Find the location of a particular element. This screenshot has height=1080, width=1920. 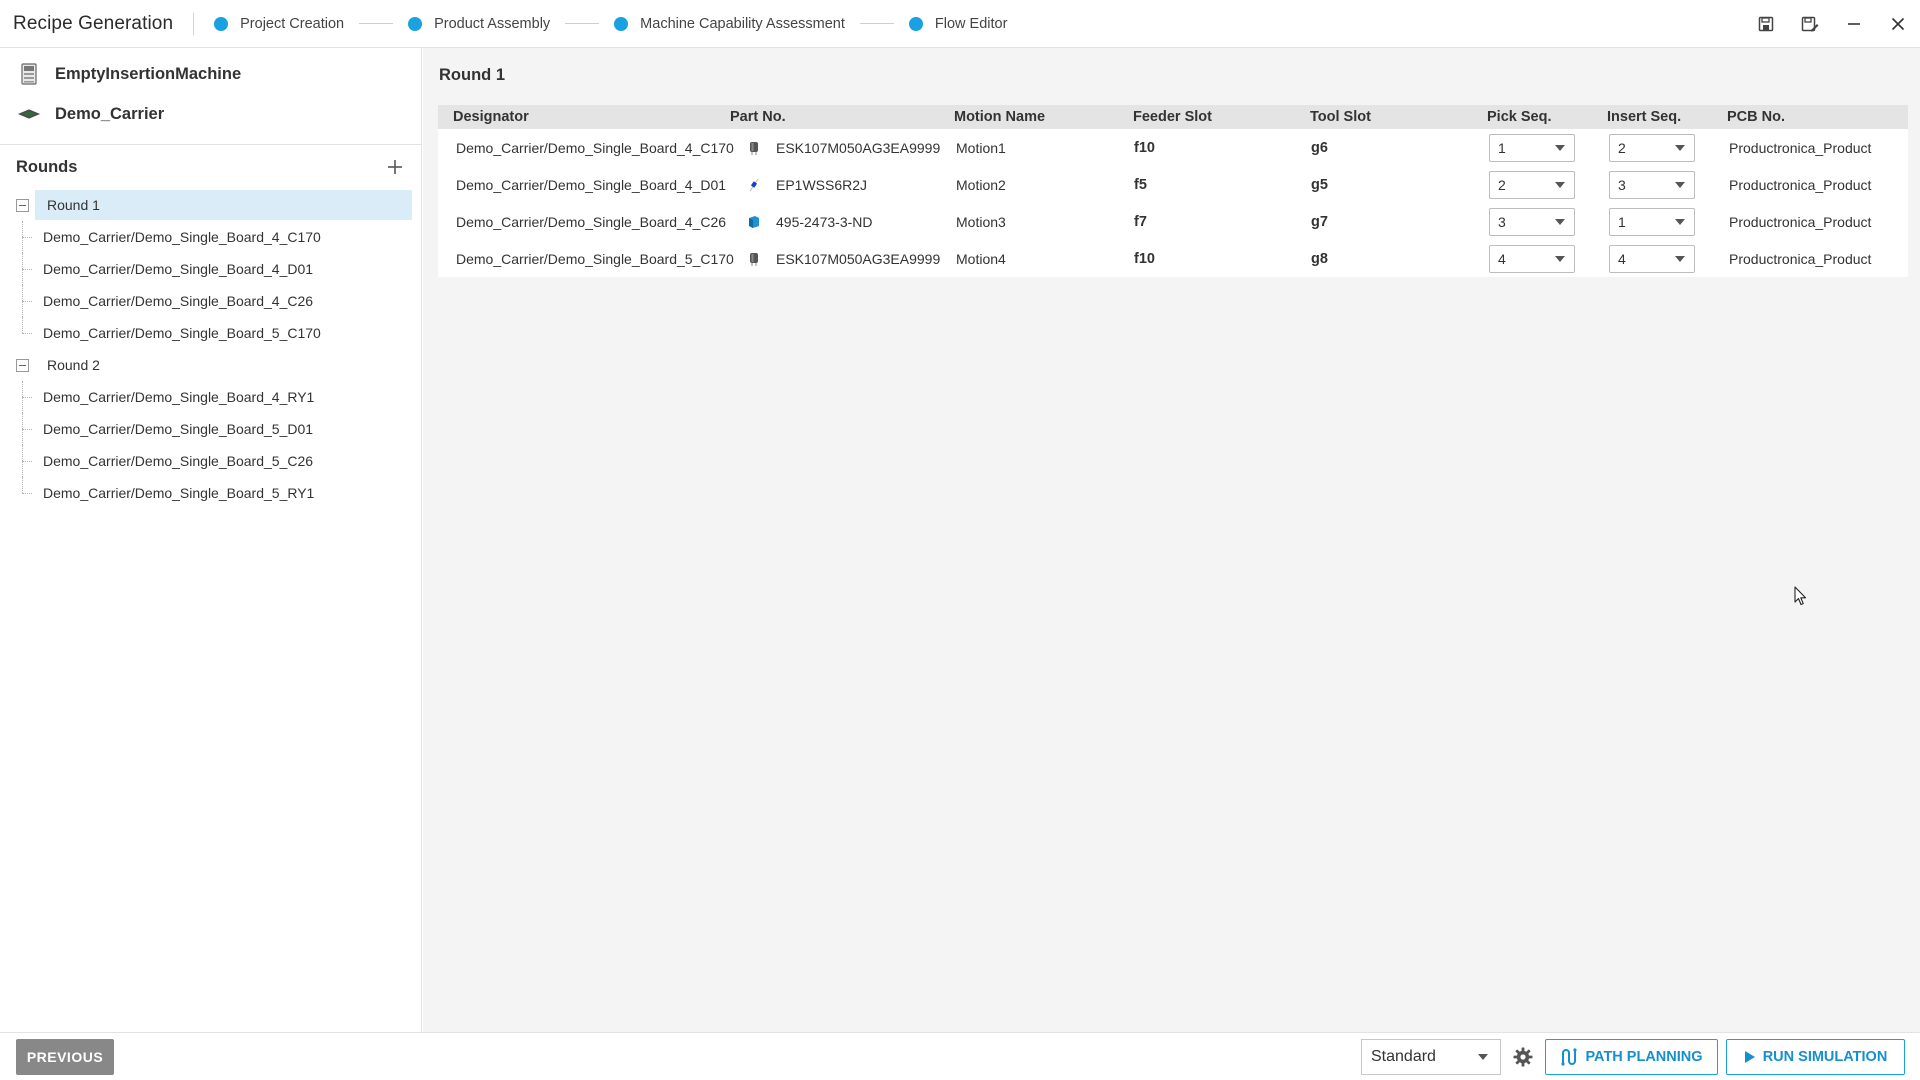

capacitor-box-icon is located at coordinates (754, 222).